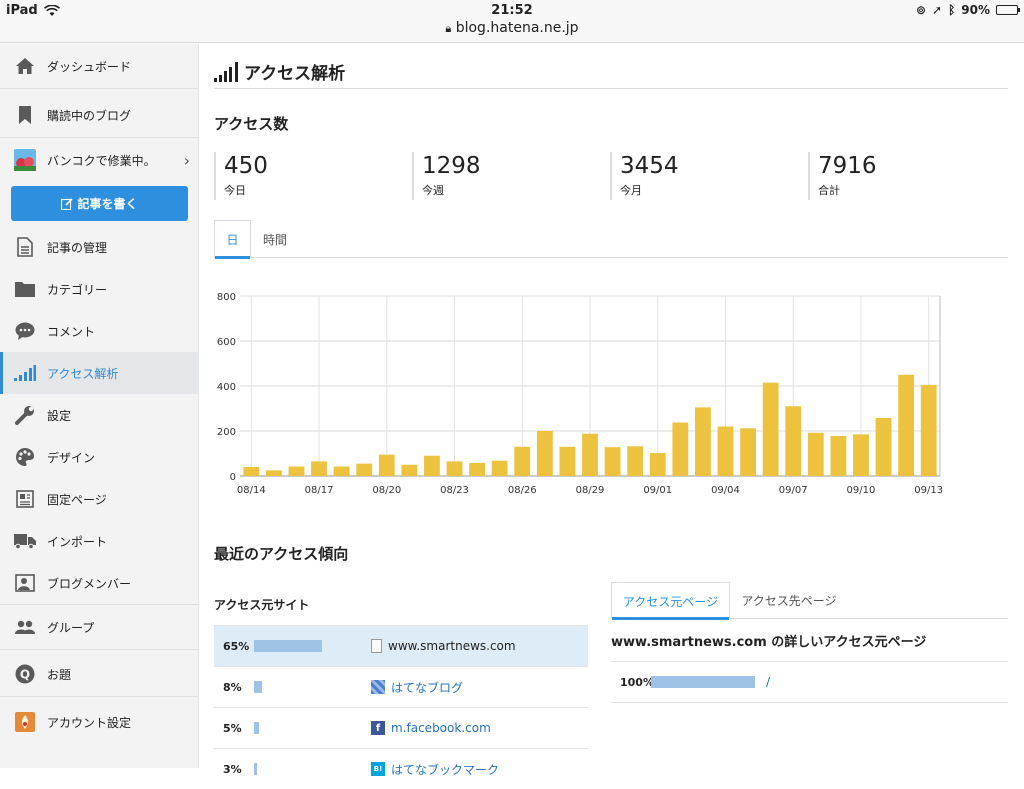 This screenshot has height=789, width=1024. I want to click on sidebar-item-account-settings: アカウント設定, so click(99, 722).